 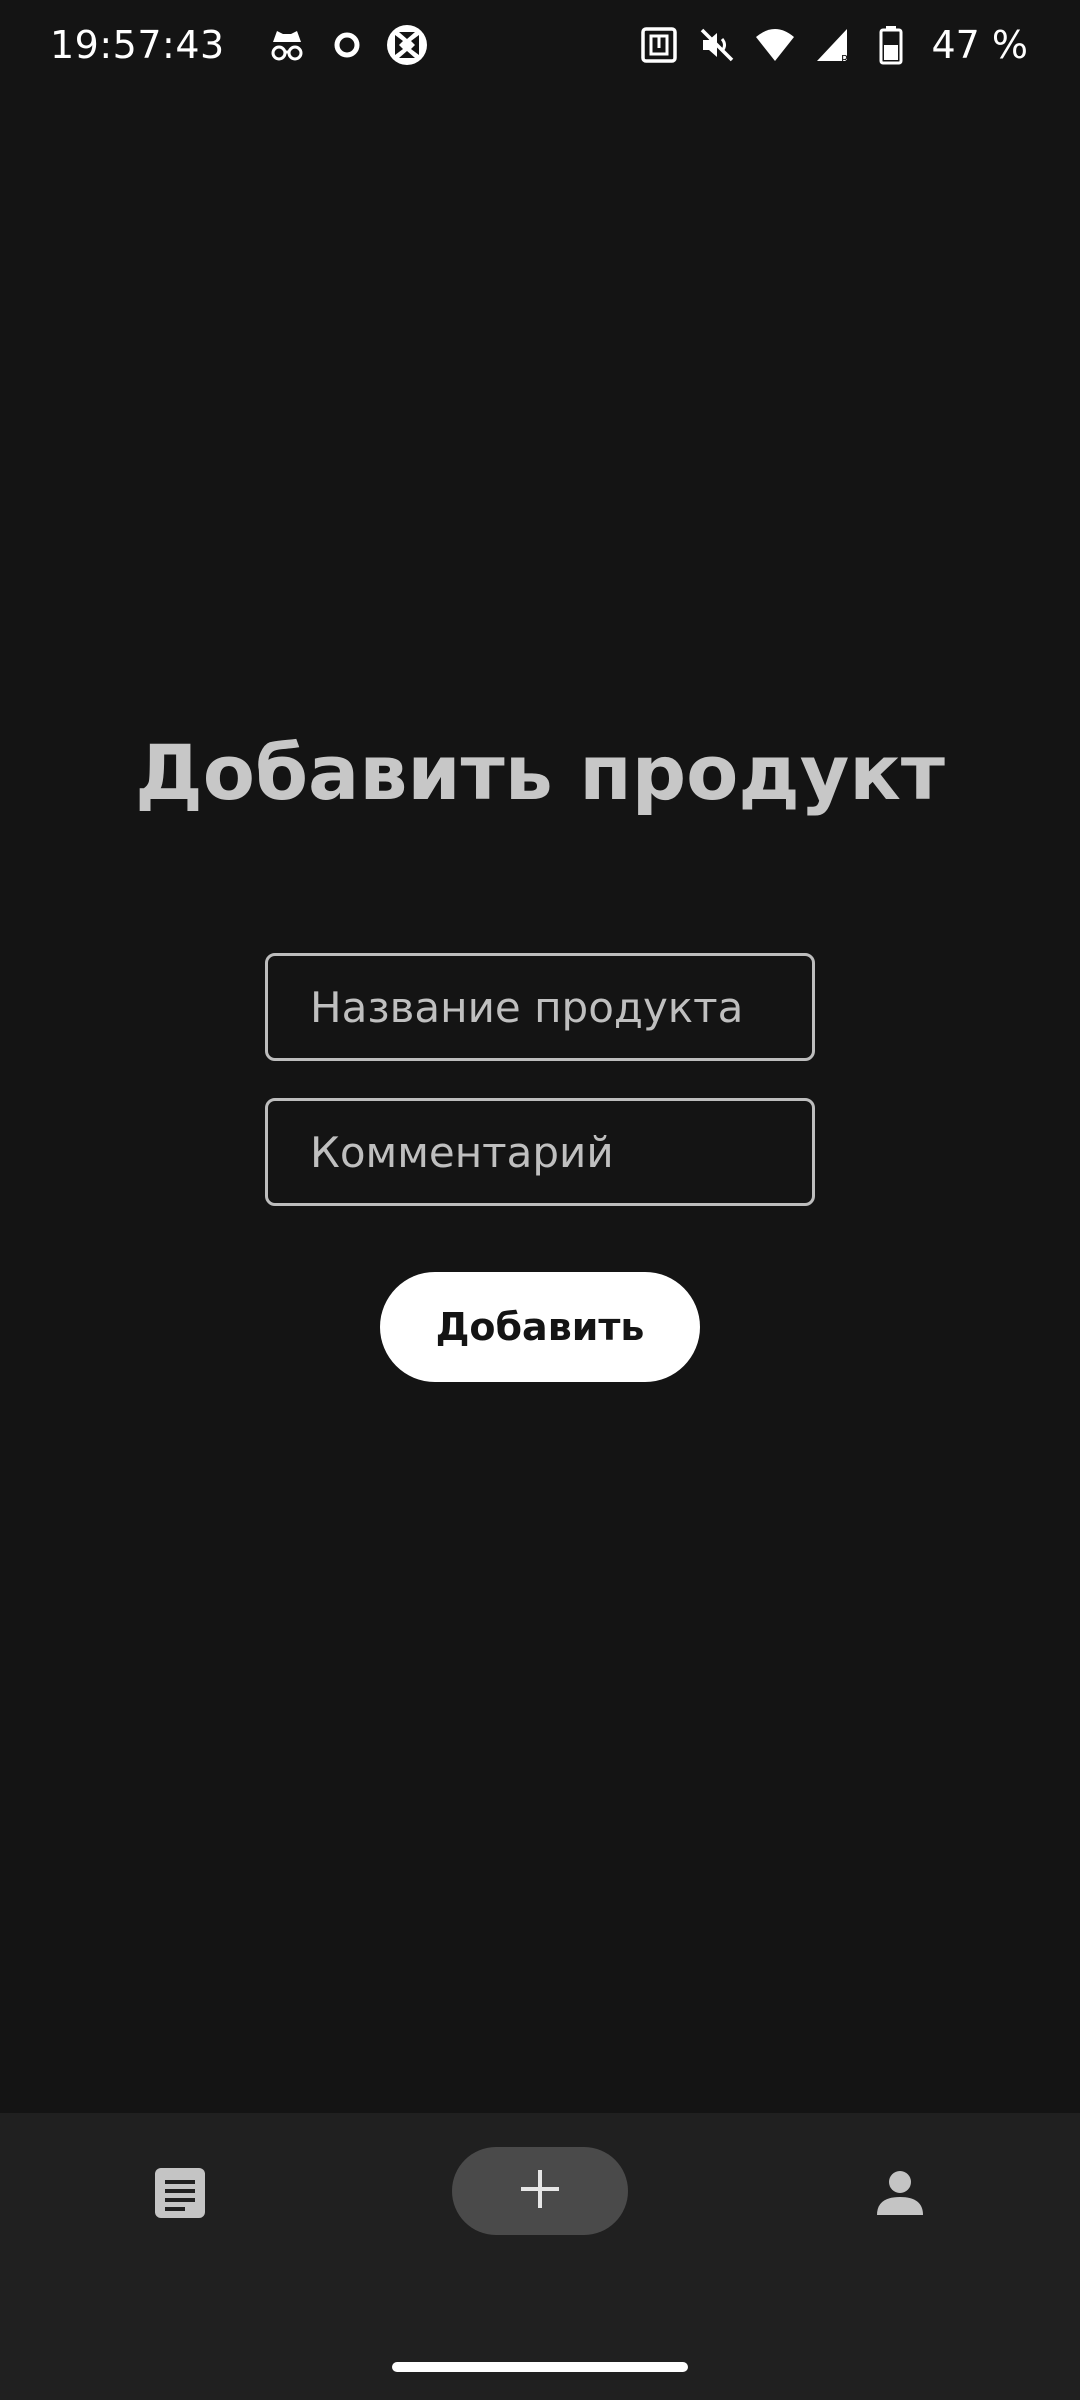 What do you see at coordinates (540, 772) in the screenshot?
I see `page-title: Добавить продукт` at bounding box center [540, 772].